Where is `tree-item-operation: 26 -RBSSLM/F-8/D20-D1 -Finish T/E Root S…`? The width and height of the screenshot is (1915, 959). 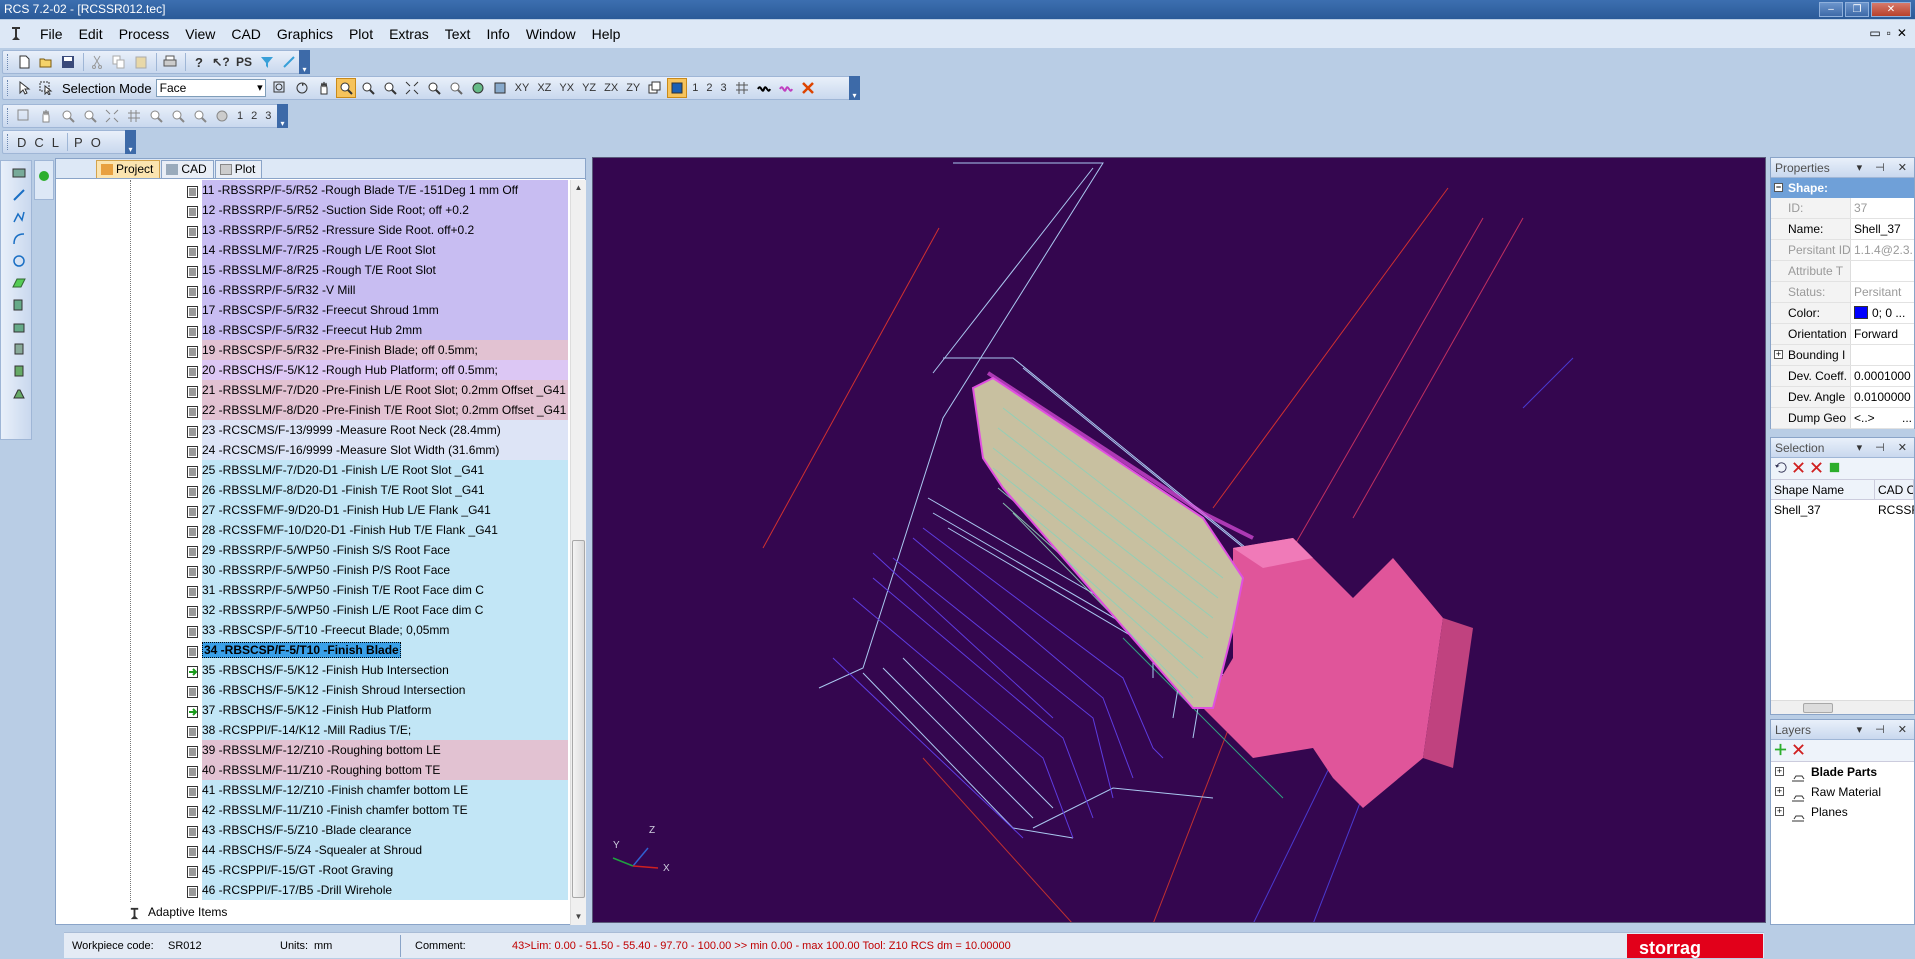 tree-item-operation: 26 -RBSSLM/F-8/D20-D1 -Finish T/E Root S… is located at coordinates (377, 490).